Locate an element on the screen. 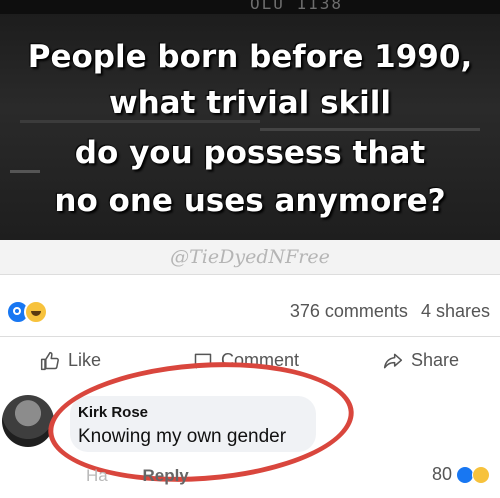 This screenshot has width=500, height=498. comments-count: 376 comments is located at coordinates (349, 311).